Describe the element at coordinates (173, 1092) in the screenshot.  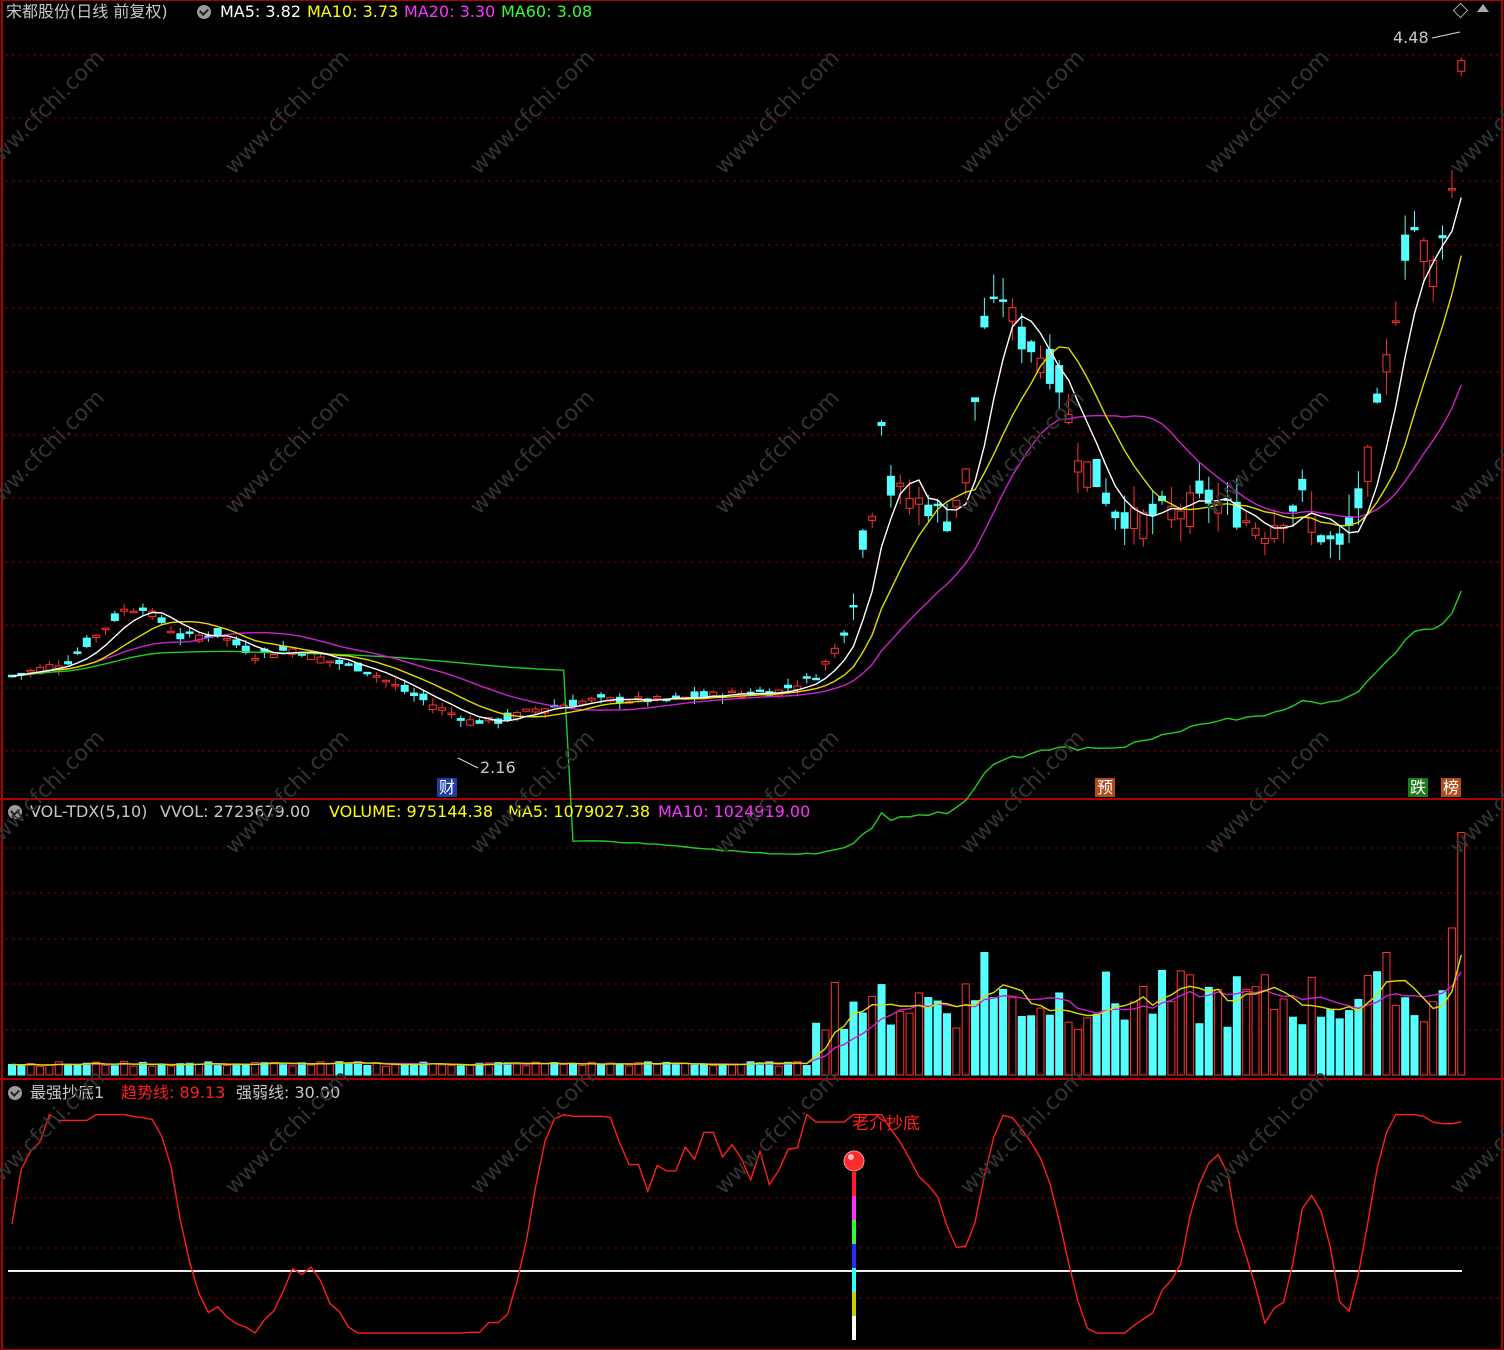
I see `trend-line-label: 趋势线: 89.13` at that location.